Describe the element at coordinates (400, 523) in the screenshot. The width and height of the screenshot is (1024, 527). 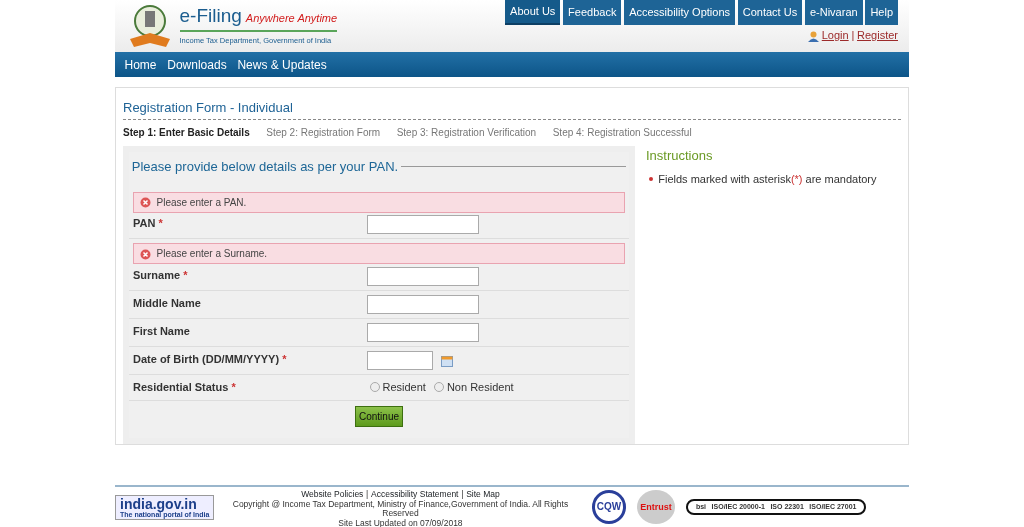
I see `last-updated-text: Site Last Updated on 07/09/2018` at that location.